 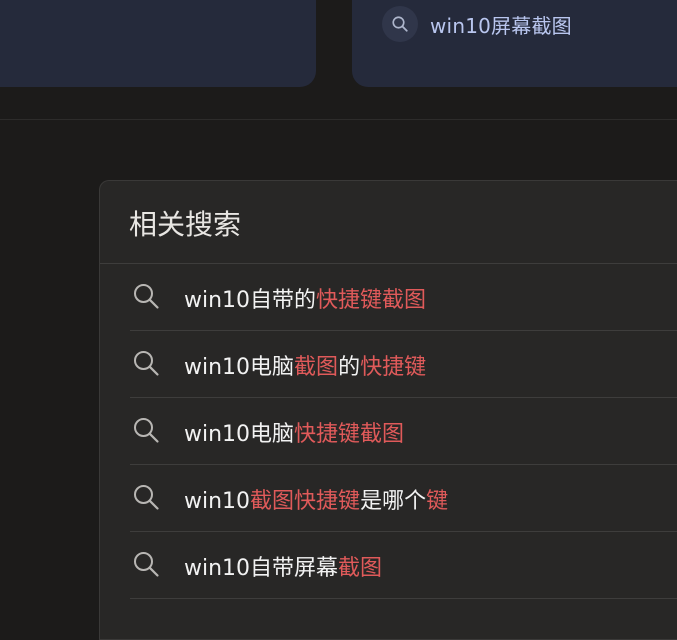 What do you see at coordinates (185, 224) in the screenshot?
I see `panel-title: 相关搜索` at bounding box center [185, 224].